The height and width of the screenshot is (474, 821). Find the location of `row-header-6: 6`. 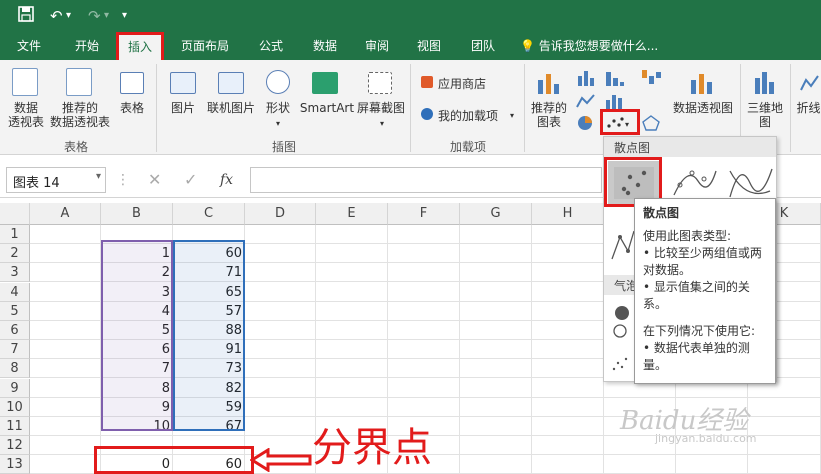

row-header-6: 6 is located at coordinates (15, 330).